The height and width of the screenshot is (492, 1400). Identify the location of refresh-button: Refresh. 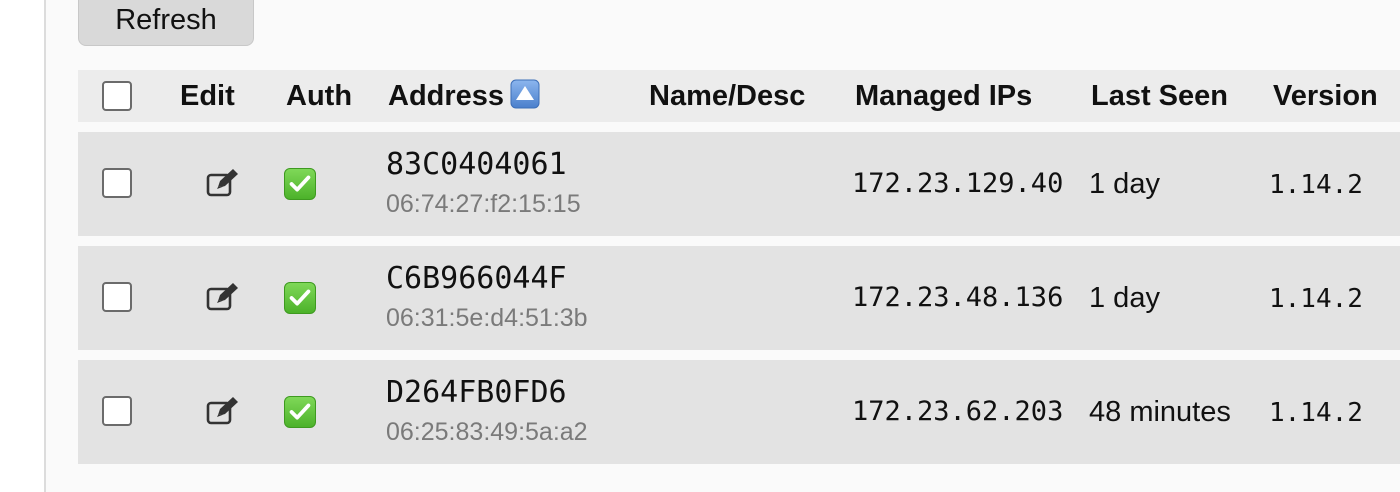
(166, 23).